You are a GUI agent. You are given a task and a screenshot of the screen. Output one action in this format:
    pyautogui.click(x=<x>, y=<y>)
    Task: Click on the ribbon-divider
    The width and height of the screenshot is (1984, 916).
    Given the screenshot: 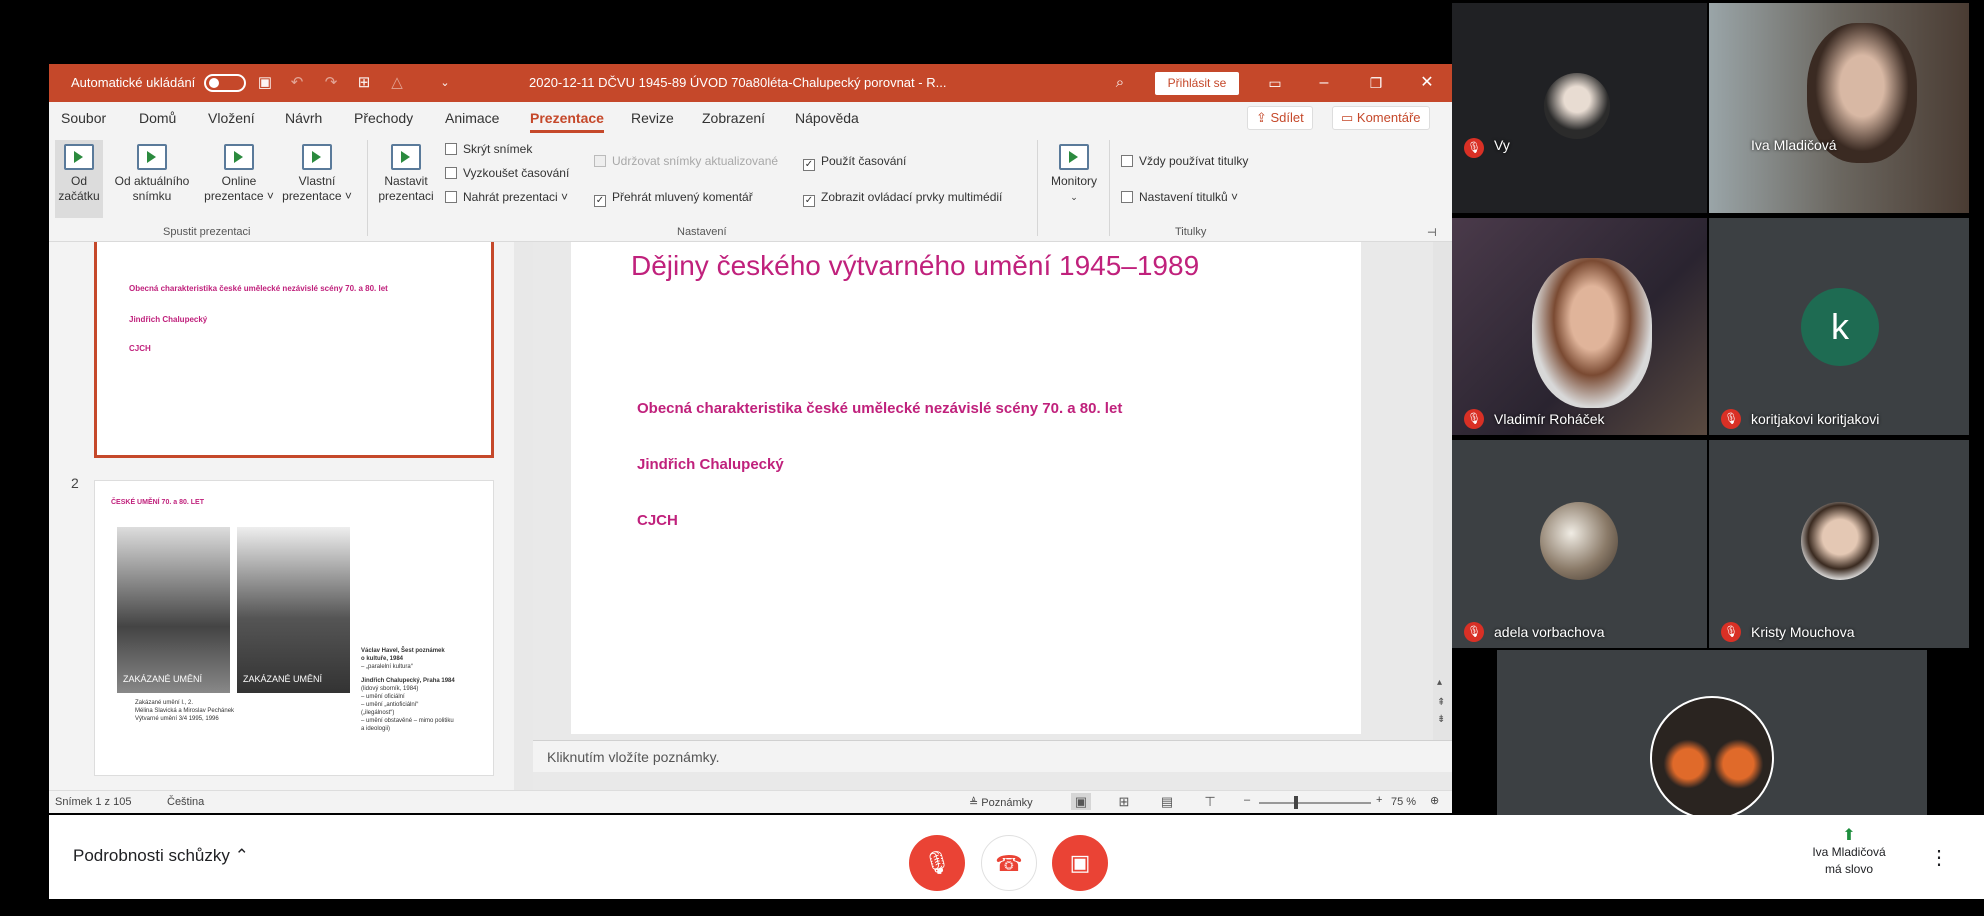 What is the action you would take?
    pyautogui.click(x=1037, y=188)
    